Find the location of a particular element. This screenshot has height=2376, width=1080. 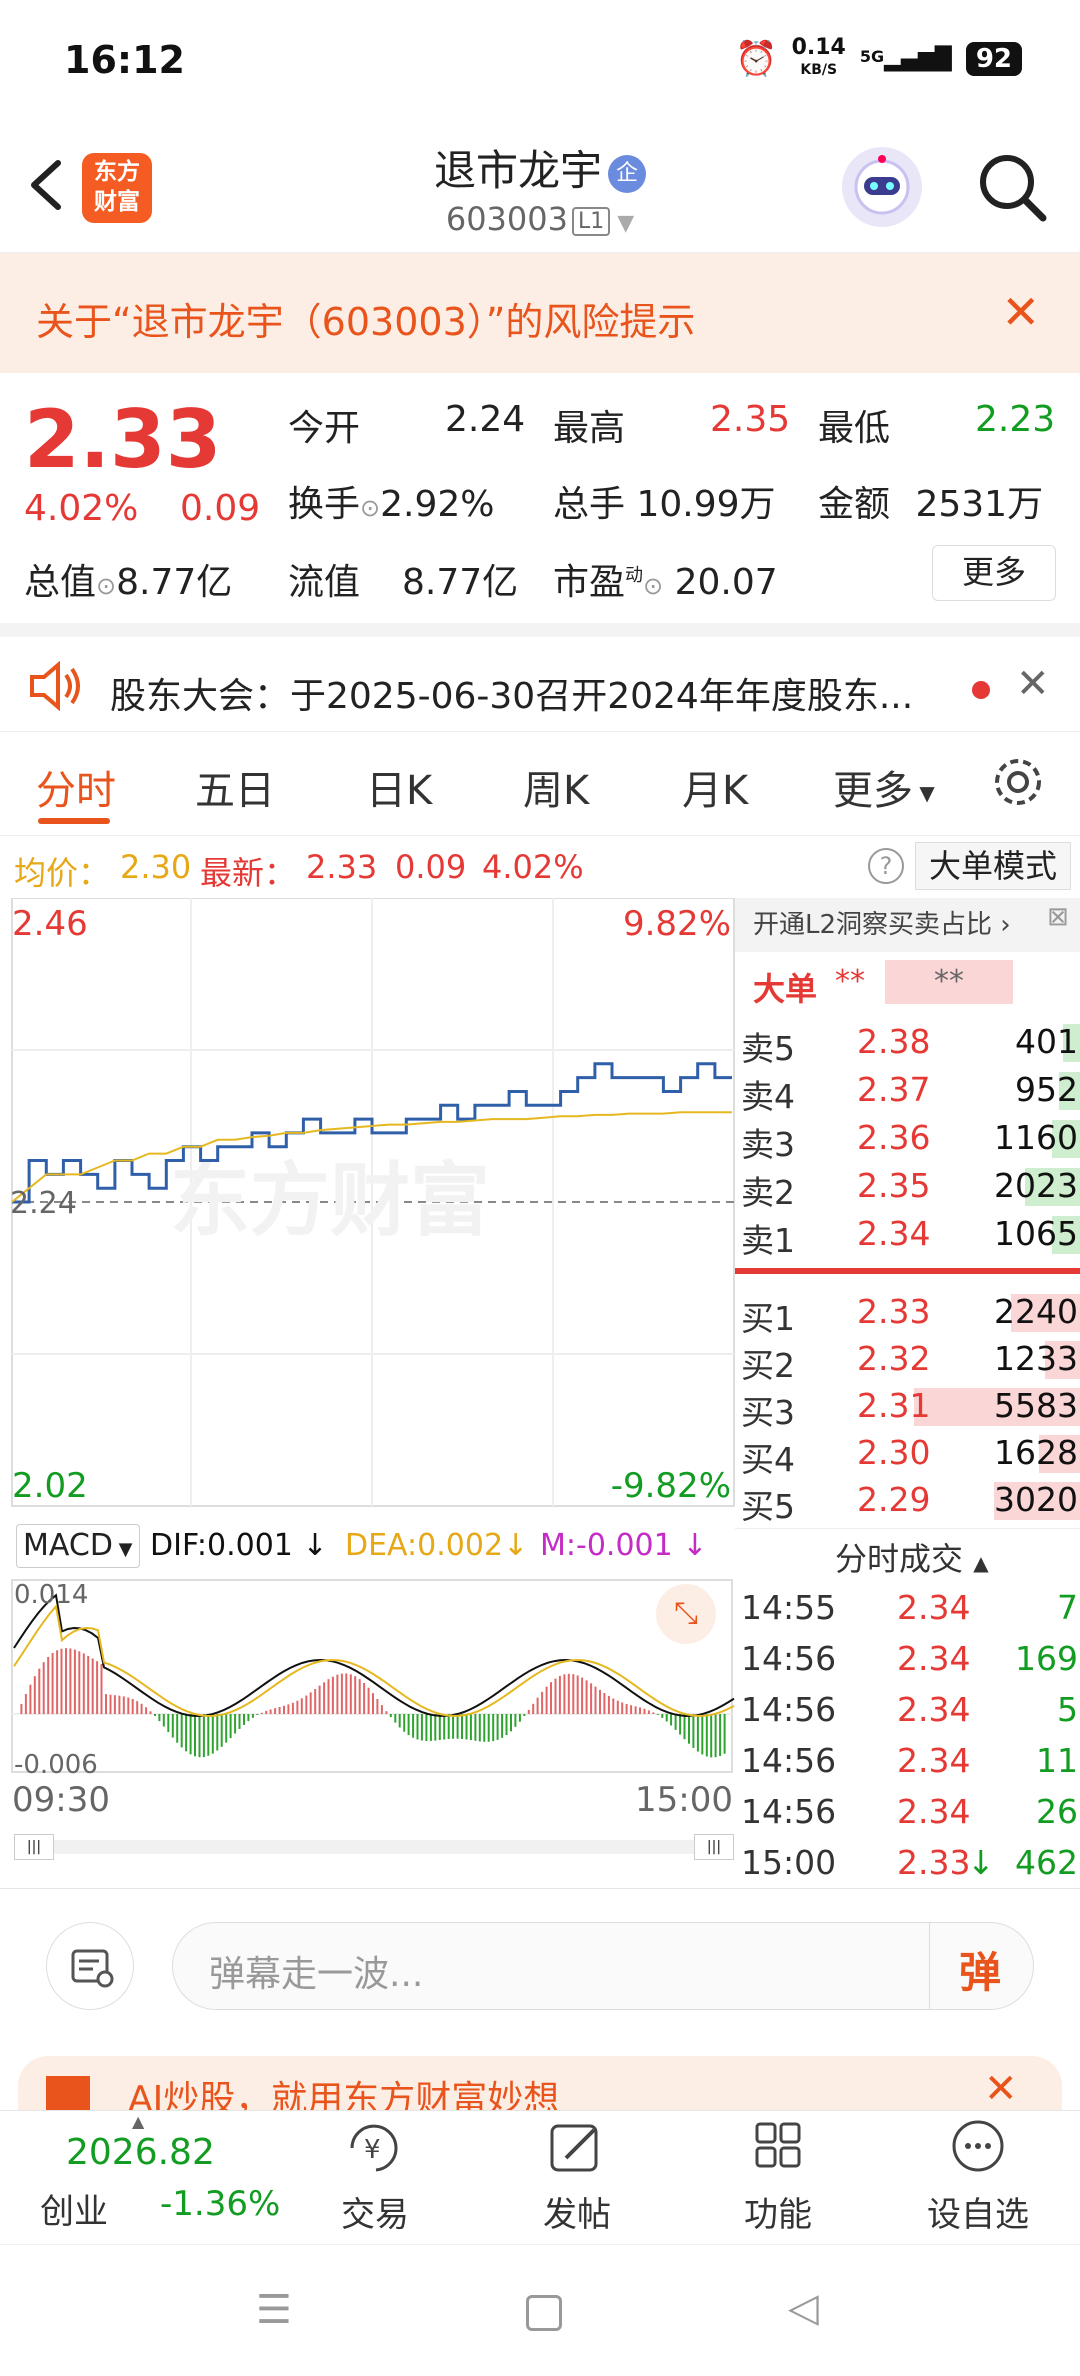

m-value: M:-0.001 ↓ is located at coordinates (624, 1545).